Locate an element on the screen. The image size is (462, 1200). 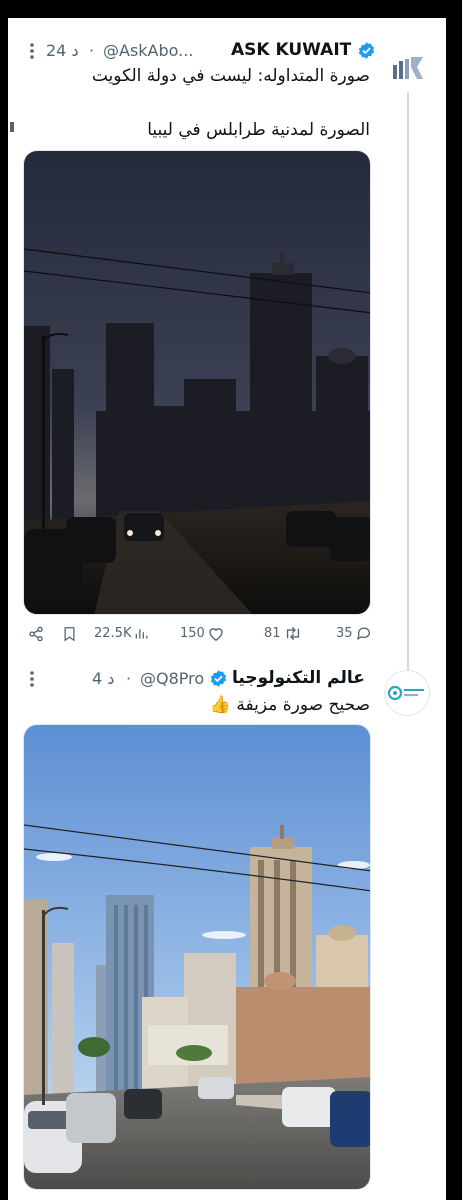
share-icon is located at coordinates (36, 634).